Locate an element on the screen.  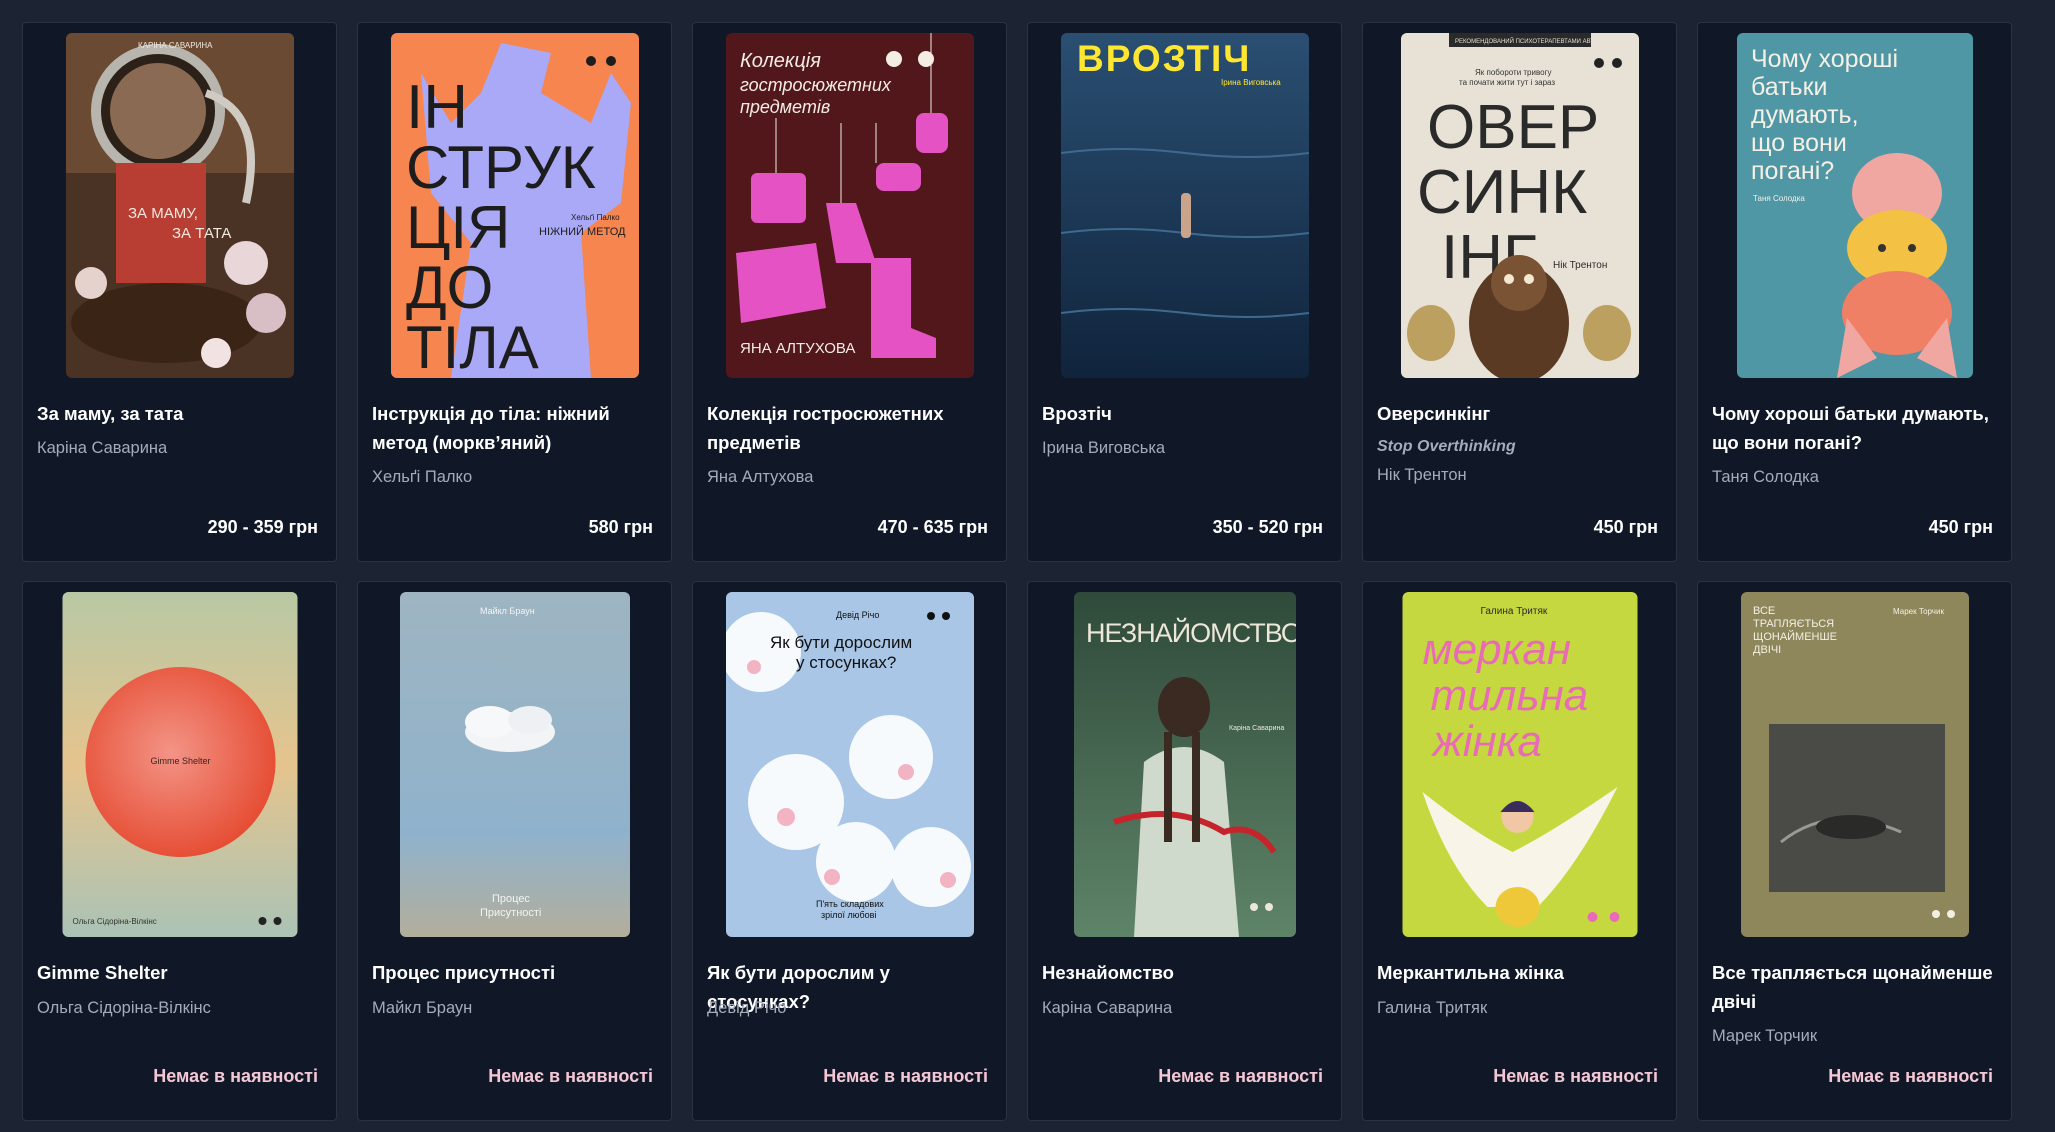
svg-text: думають, is located at coordinates (1805, 115).